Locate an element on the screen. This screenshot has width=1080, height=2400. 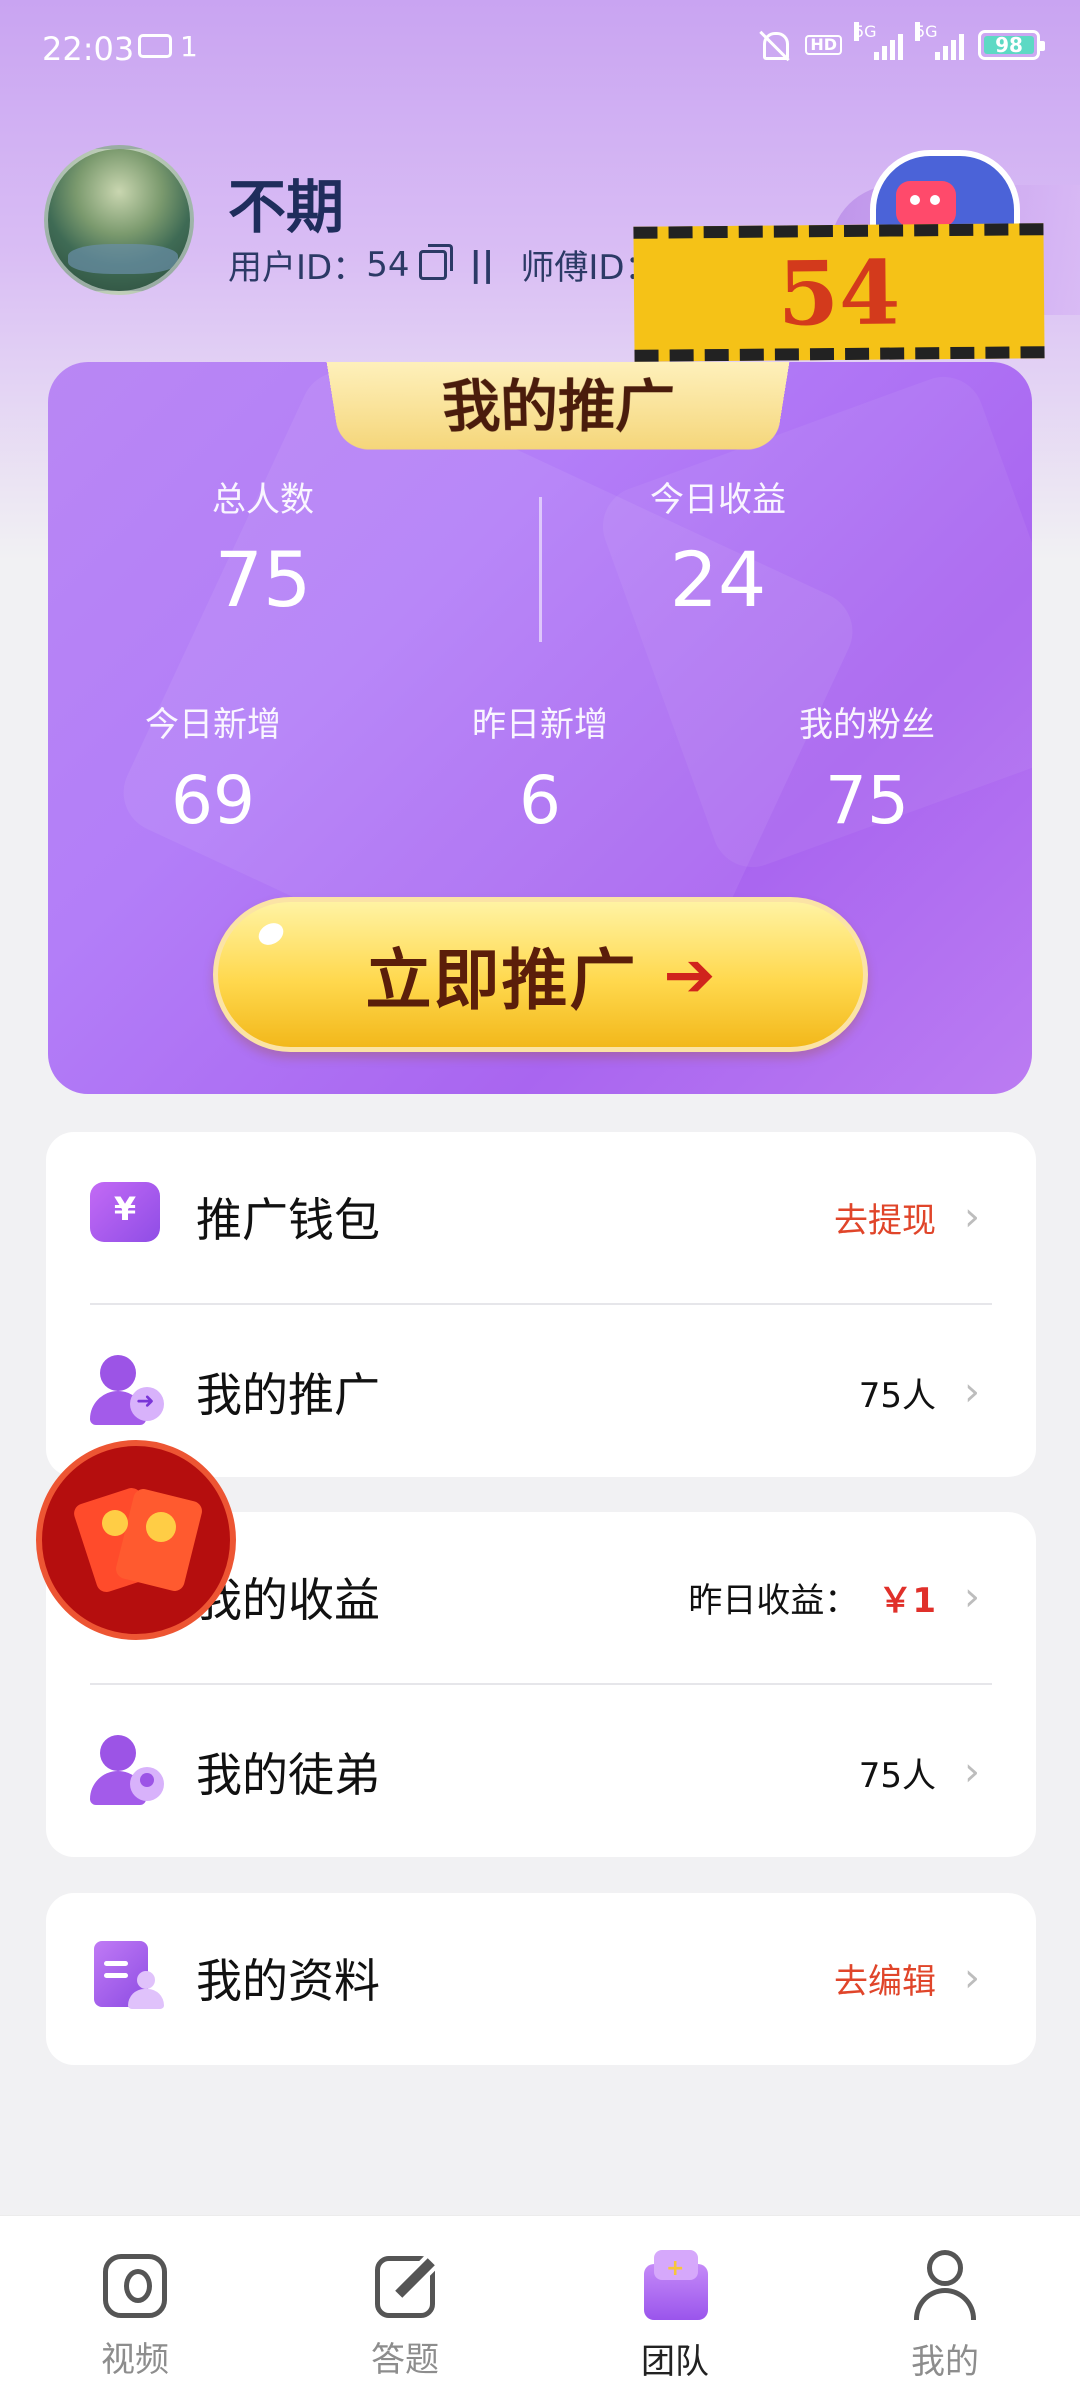
stat-fans-value: 75 is located at coordinates (867, 800).